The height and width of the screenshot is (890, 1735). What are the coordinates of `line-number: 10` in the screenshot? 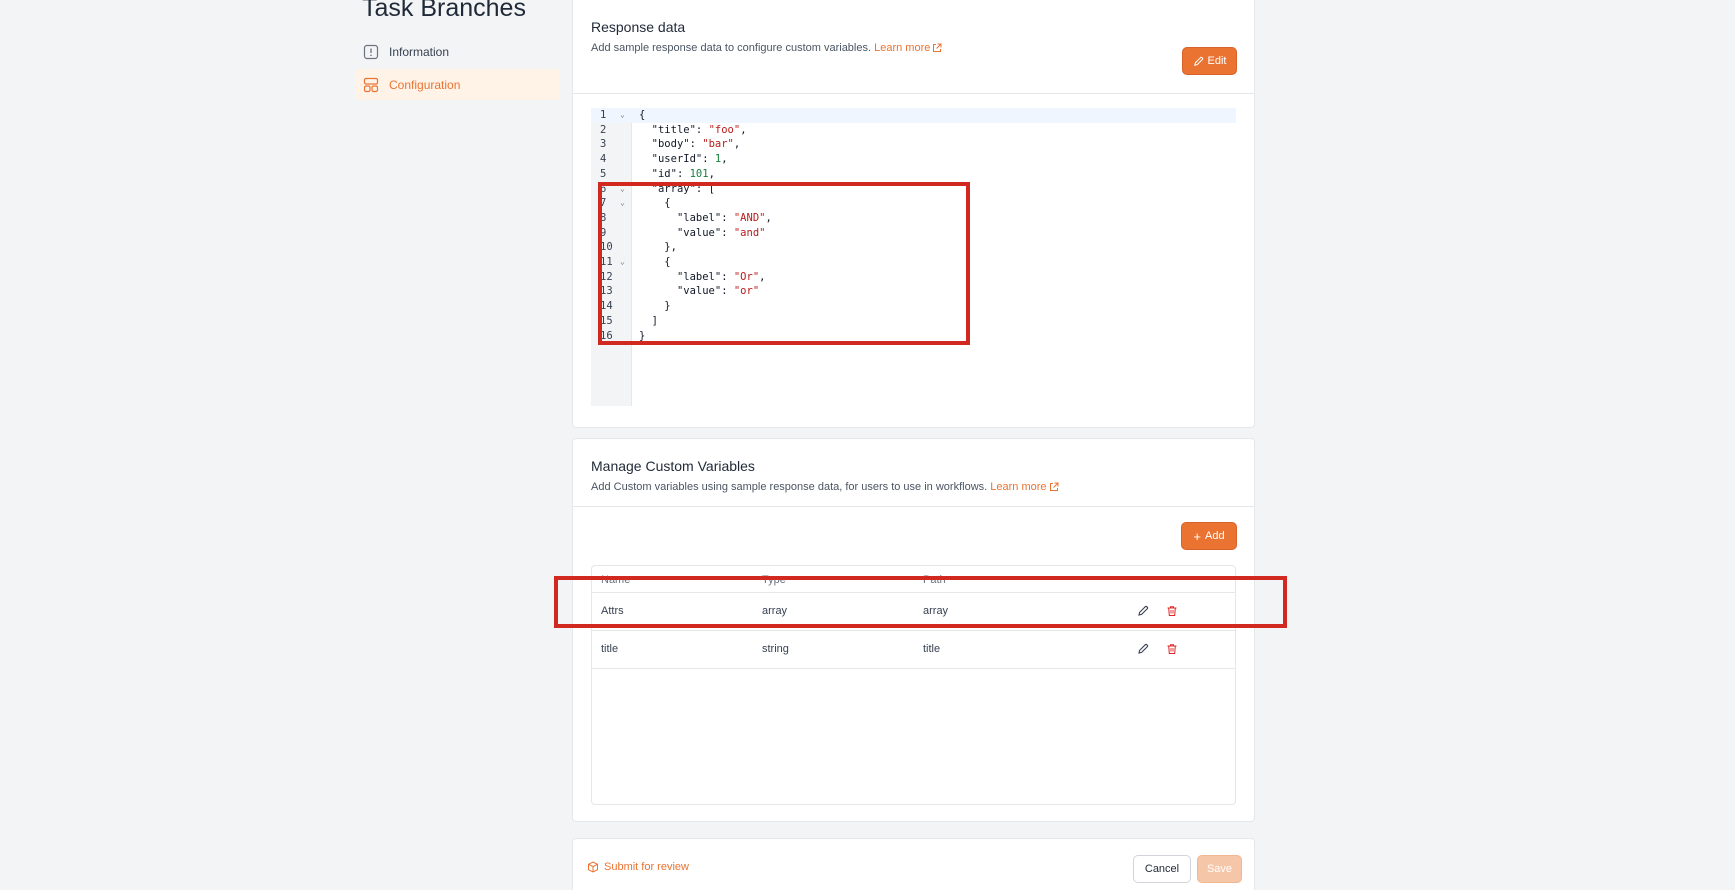 It's located at (606, 247).